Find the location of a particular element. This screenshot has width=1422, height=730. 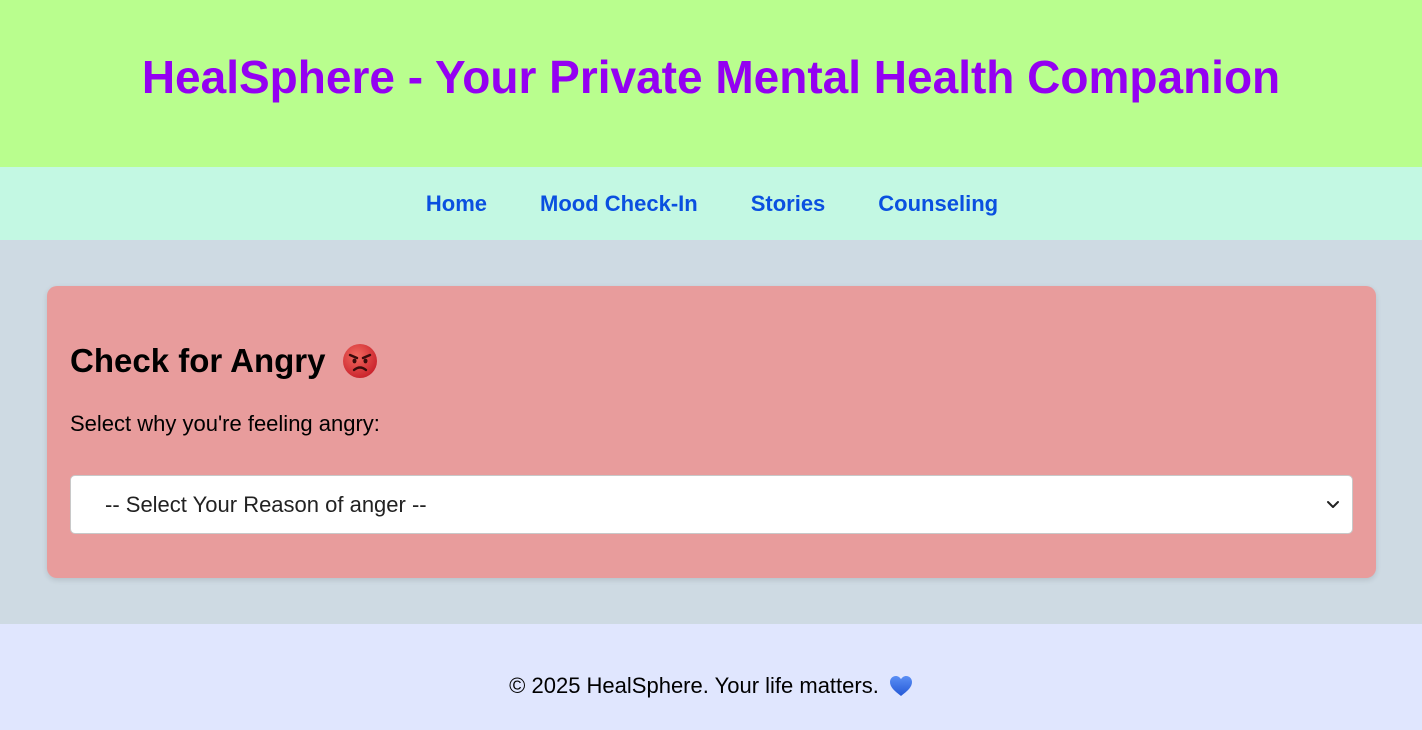

chevron-down-icon is located at coordinates (1333, 504).